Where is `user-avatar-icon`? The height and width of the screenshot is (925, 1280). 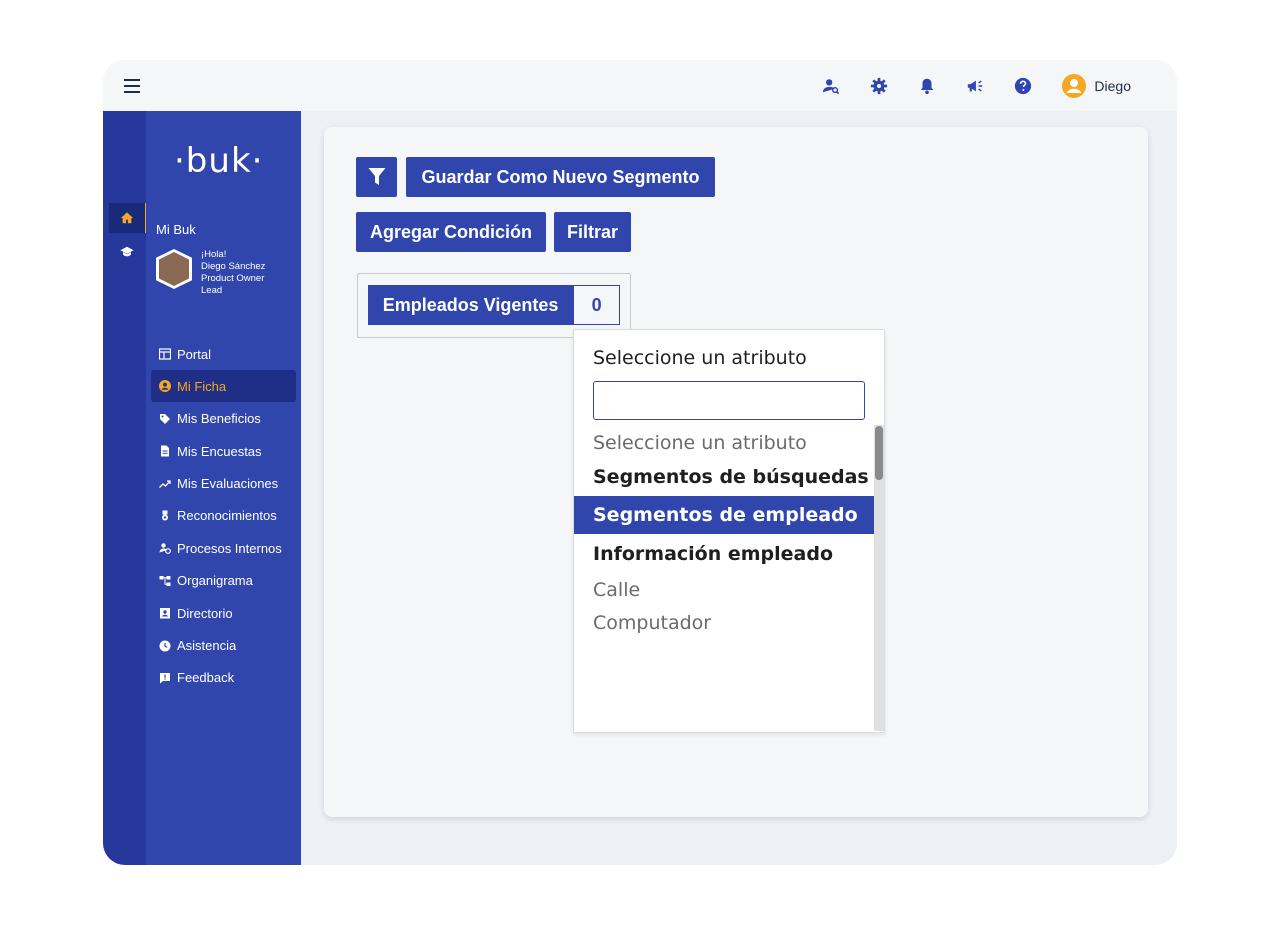
user-avatar-icon is located at coordinates (1074, 85).